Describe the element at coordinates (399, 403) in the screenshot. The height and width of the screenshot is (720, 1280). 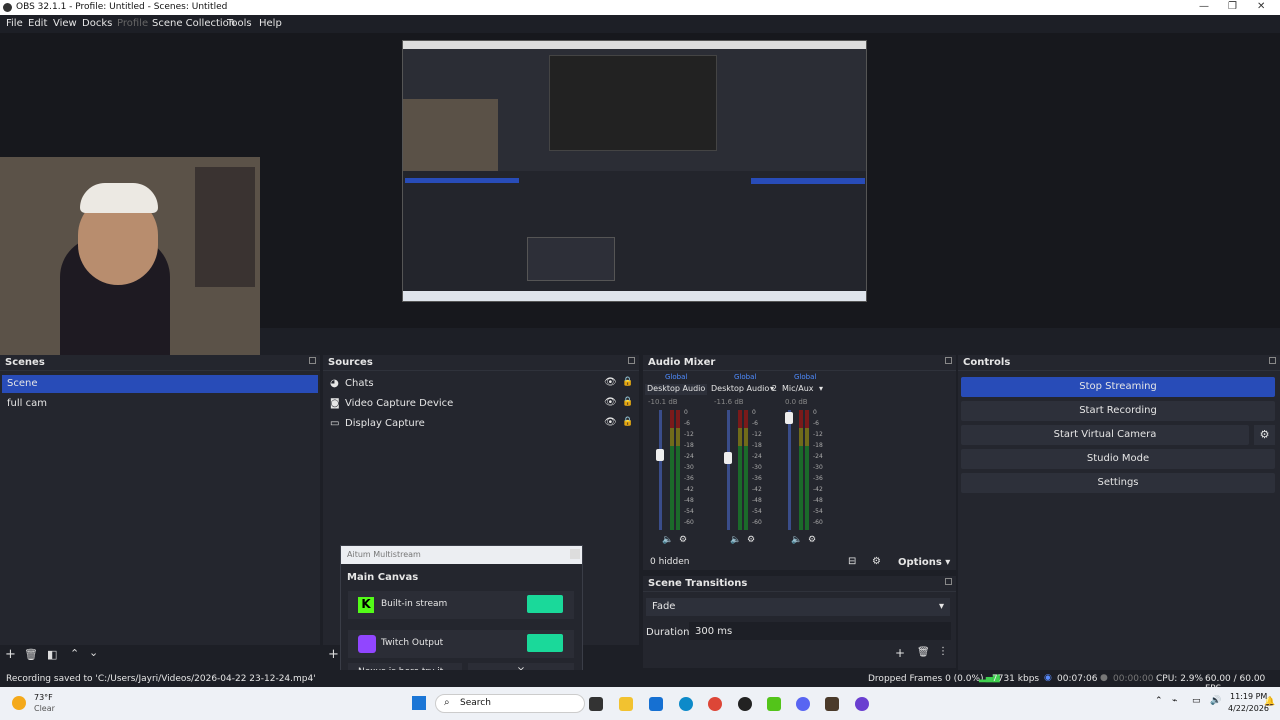
I see `source-label: Video Capture Device` at that location.